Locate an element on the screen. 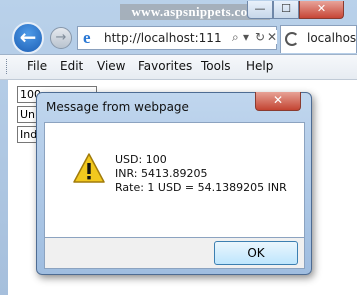 The height and width of the screenshot is (295, 357). menu-help: Help is located at coordinates (259, 66).